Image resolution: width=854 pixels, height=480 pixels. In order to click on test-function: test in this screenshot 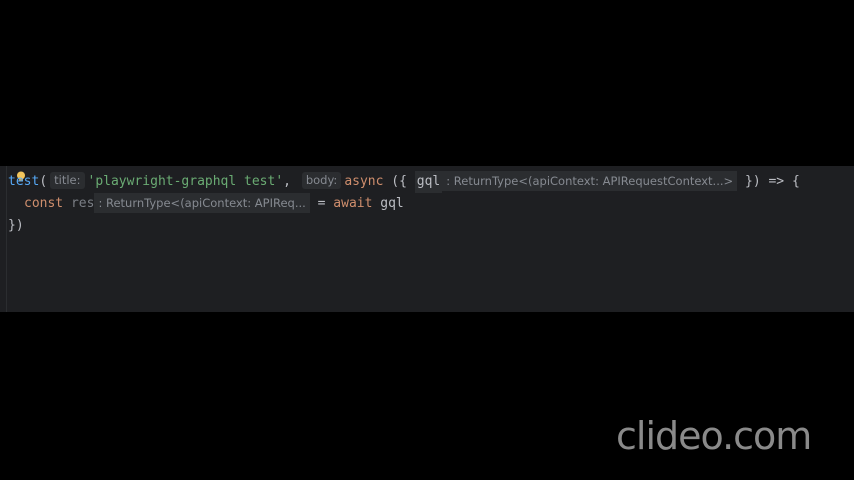, I will do `click(24, 181)`.